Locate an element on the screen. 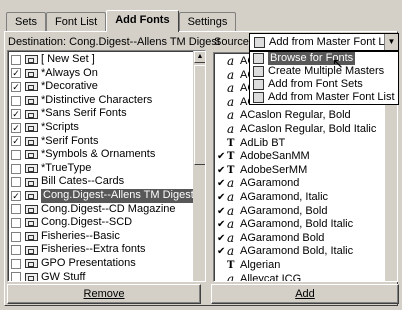 This screenshot has width=402, height=310. destination-set-item: ✓ *Serif Fonts is located at coordinates (106, 142).